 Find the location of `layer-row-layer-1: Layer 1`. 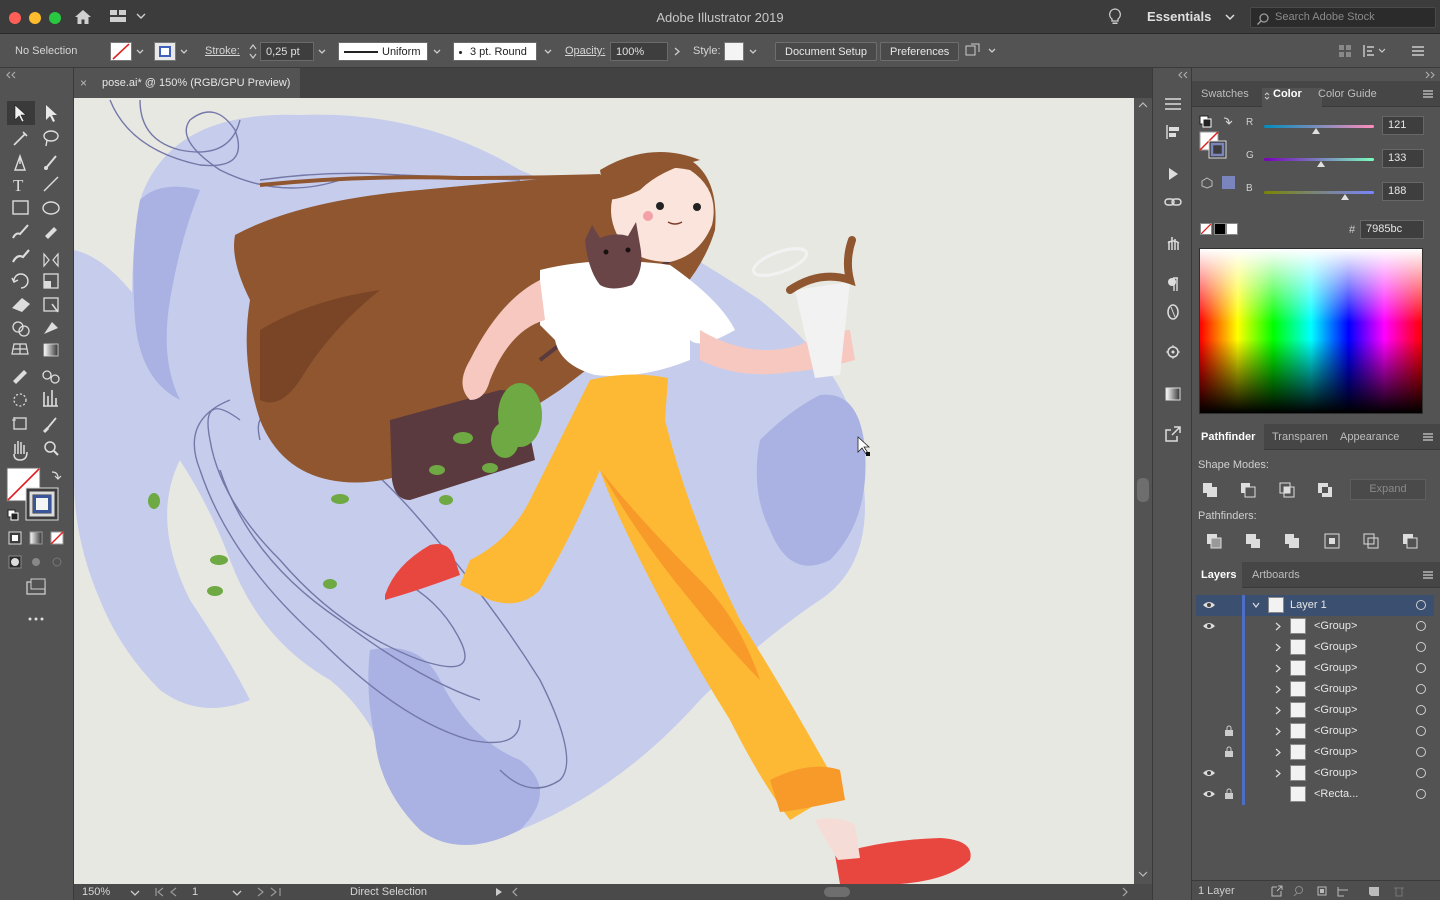

layer-row-layer-1: Layer 1 is located at coordinates (1315, 605).